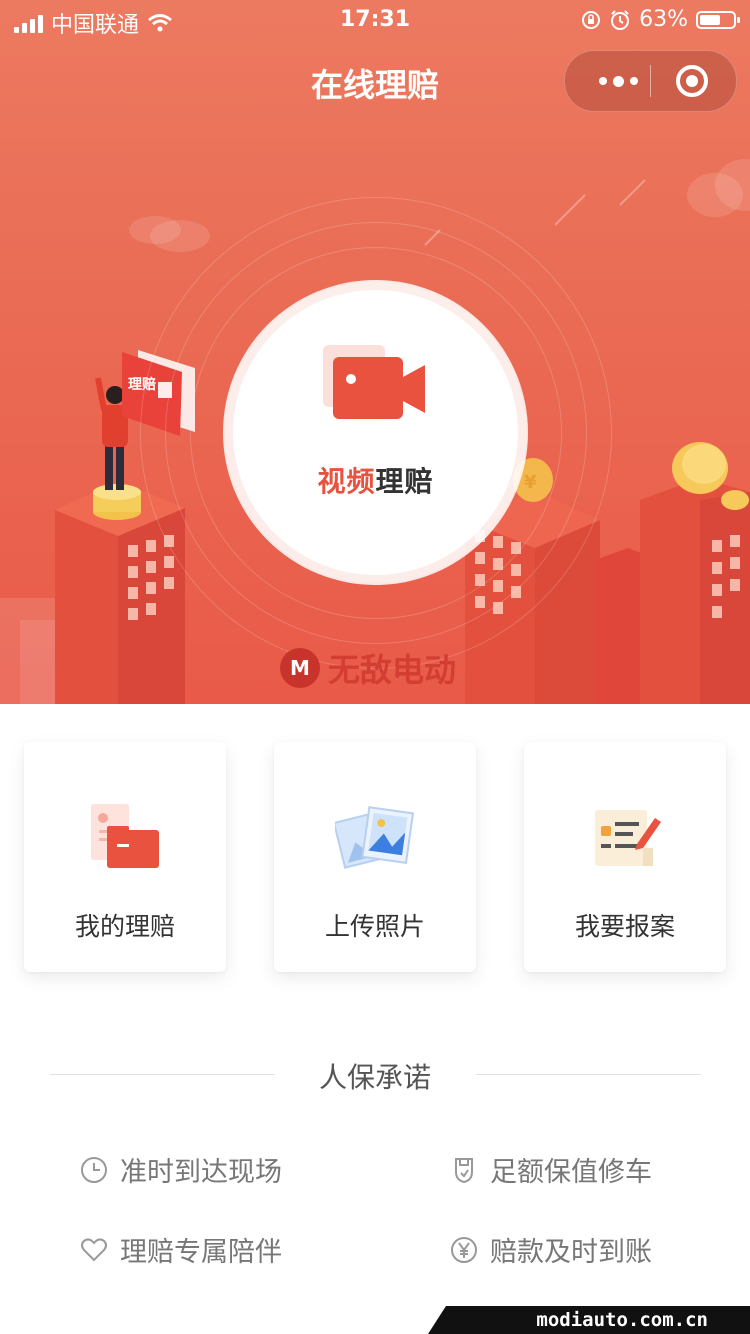 This screenshot has height=1334, width=750. I want to click on video-camera-icon, so click(374, 382).